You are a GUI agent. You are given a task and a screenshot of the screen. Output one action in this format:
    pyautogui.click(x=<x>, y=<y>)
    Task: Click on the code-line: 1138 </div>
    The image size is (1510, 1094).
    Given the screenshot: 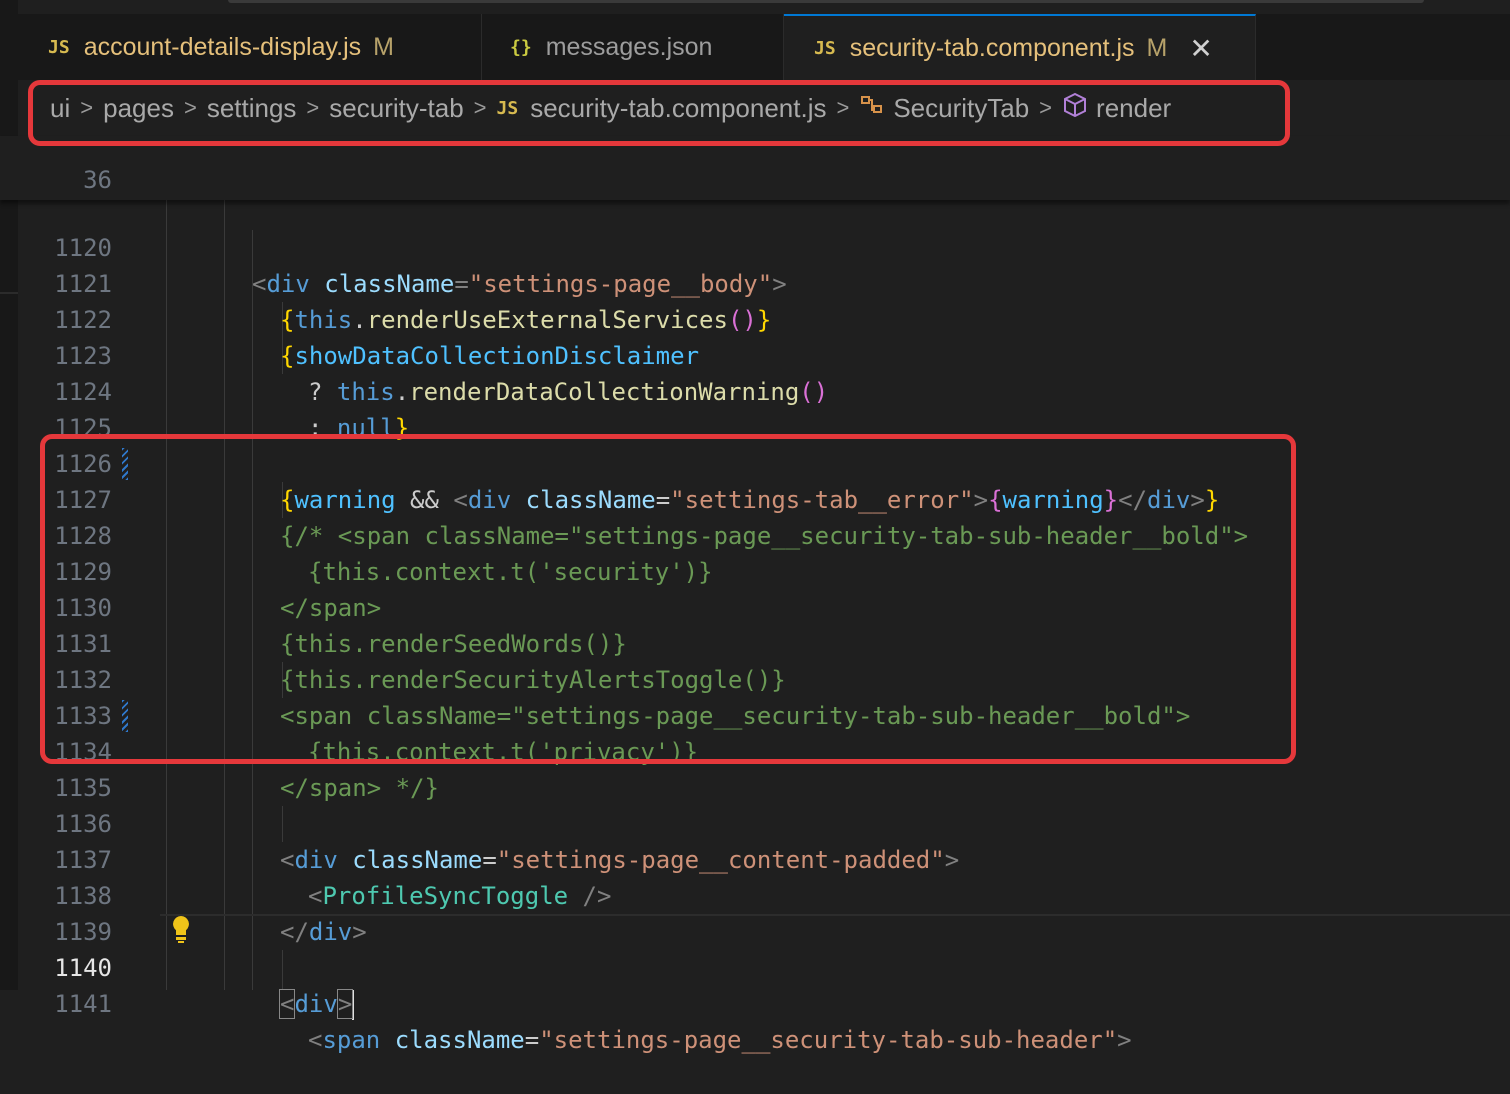 What is the action you would take?
    pyautogui.click(x=755, y=894)
    